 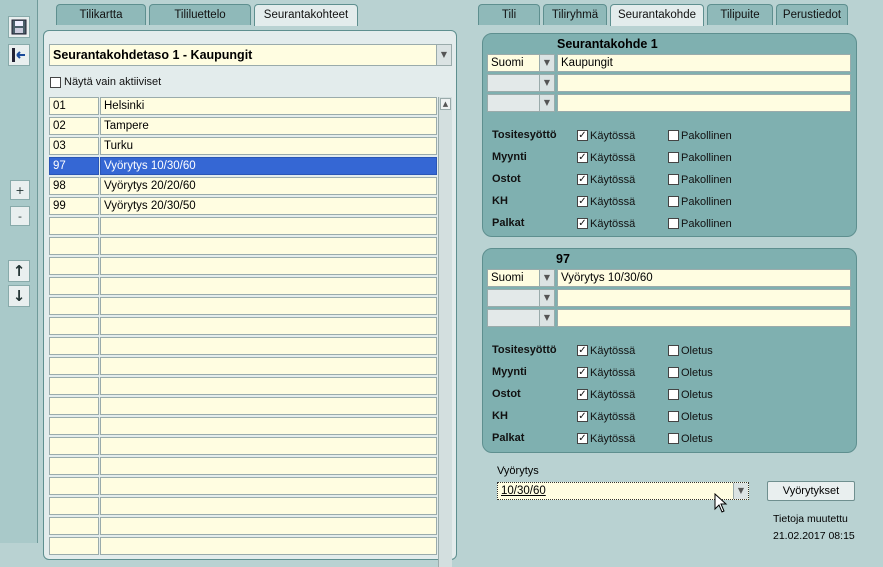 What do you see at coordinates (19, 27) in the screenshot?
I see `save-button` at bounding box center [19, 27].